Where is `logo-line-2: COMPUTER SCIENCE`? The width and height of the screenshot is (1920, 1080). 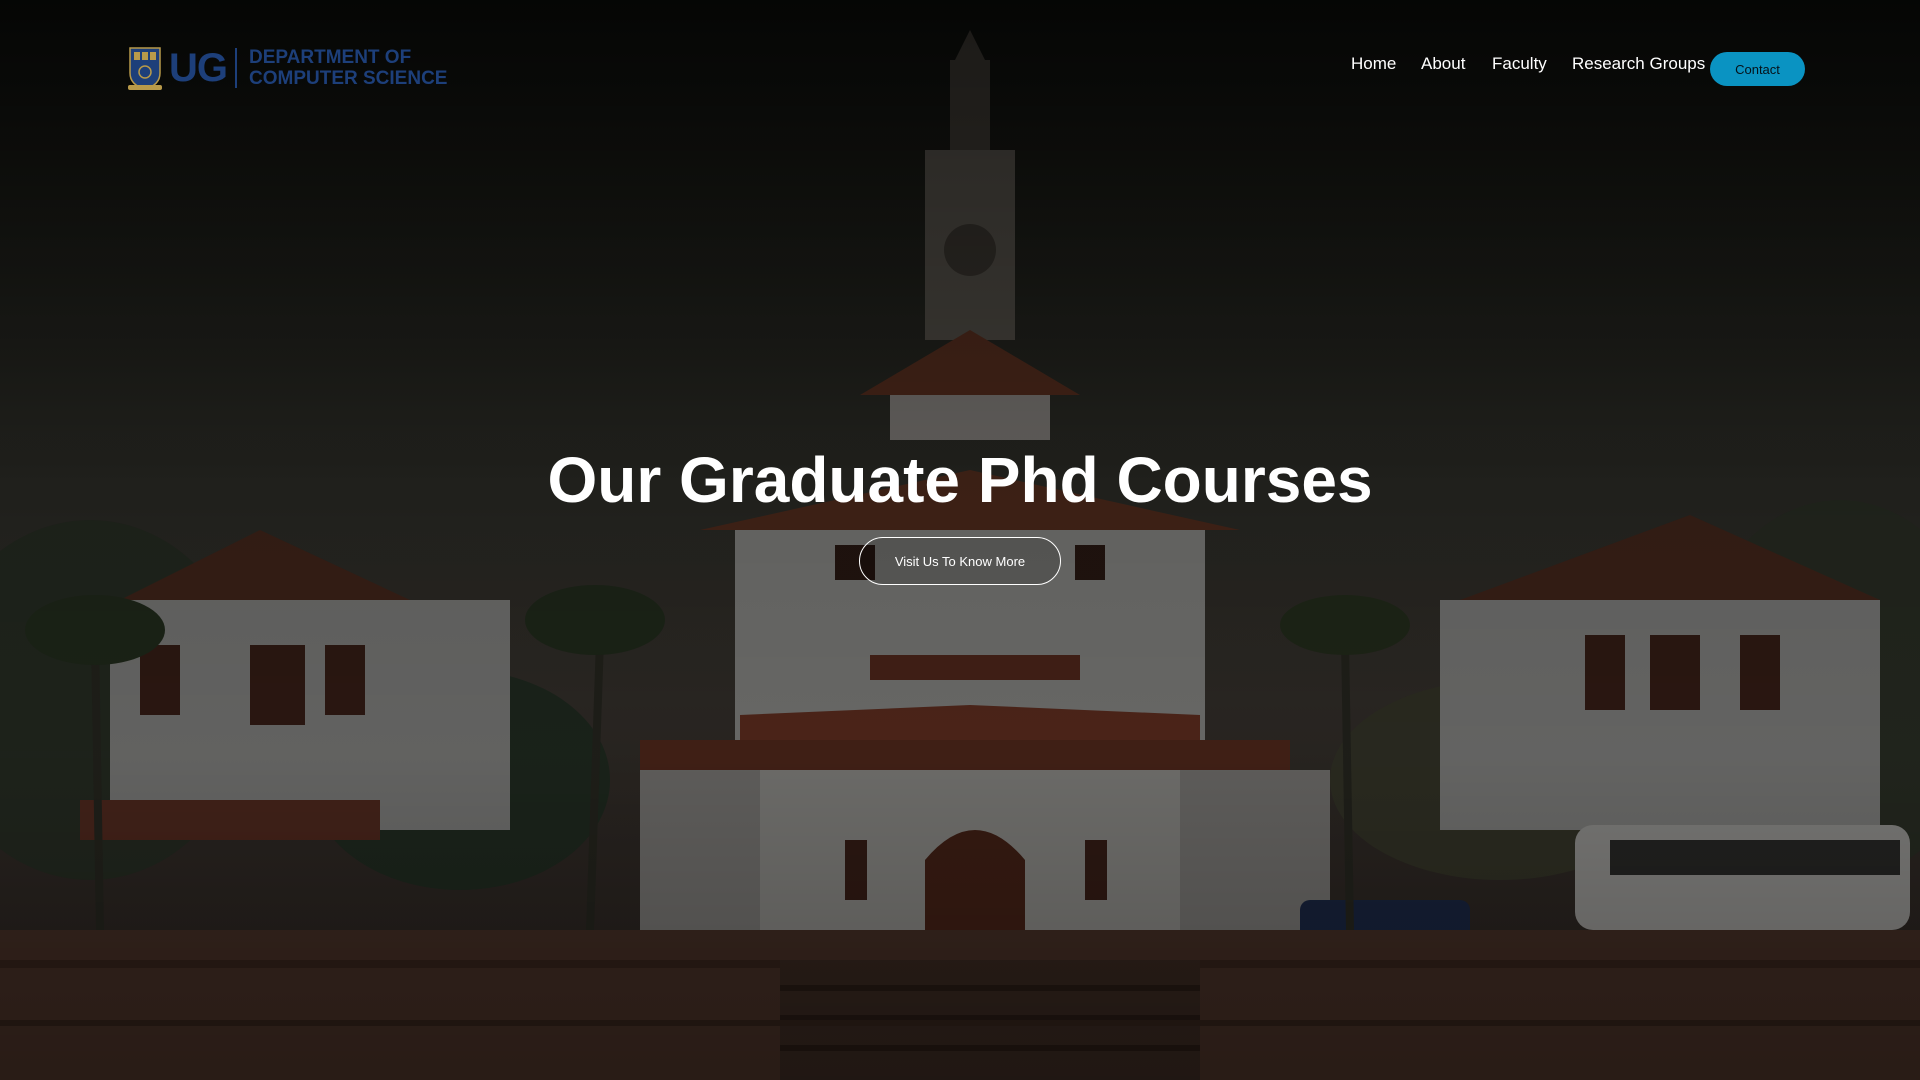
logo-line-2: COMPUTER SCIENCE is located at coordinates (348, 78).